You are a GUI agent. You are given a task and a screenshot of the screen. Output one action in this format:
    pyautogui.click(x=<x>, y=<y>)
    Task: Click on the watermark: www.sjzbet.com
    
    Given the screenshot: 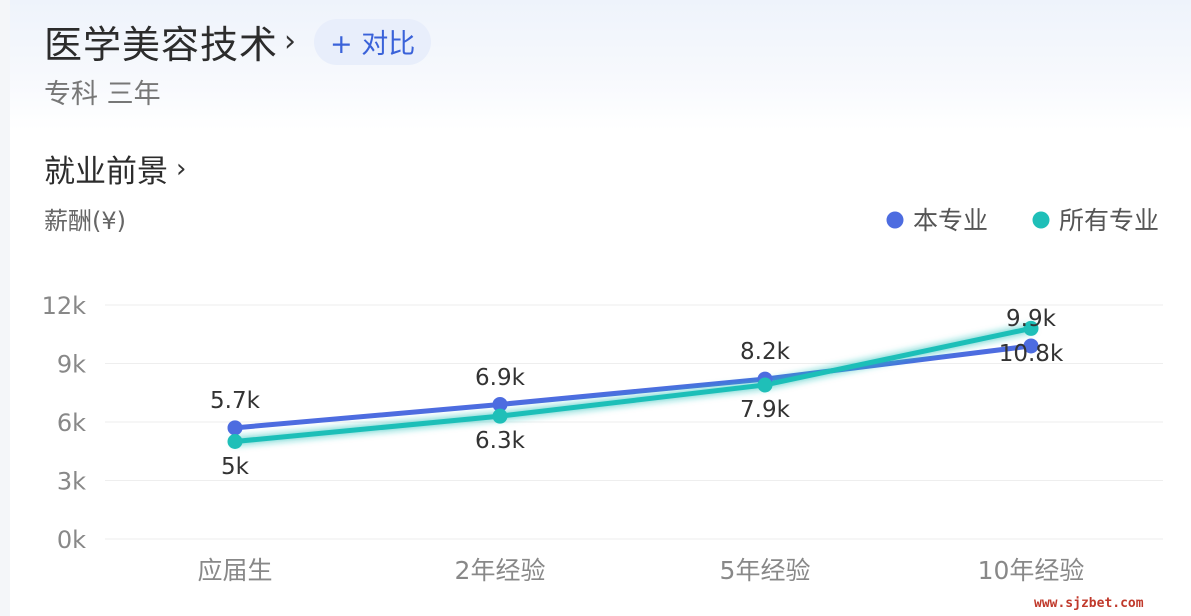 What is the action you would take?
    pyautogui.click(x=1089, y=603)
    